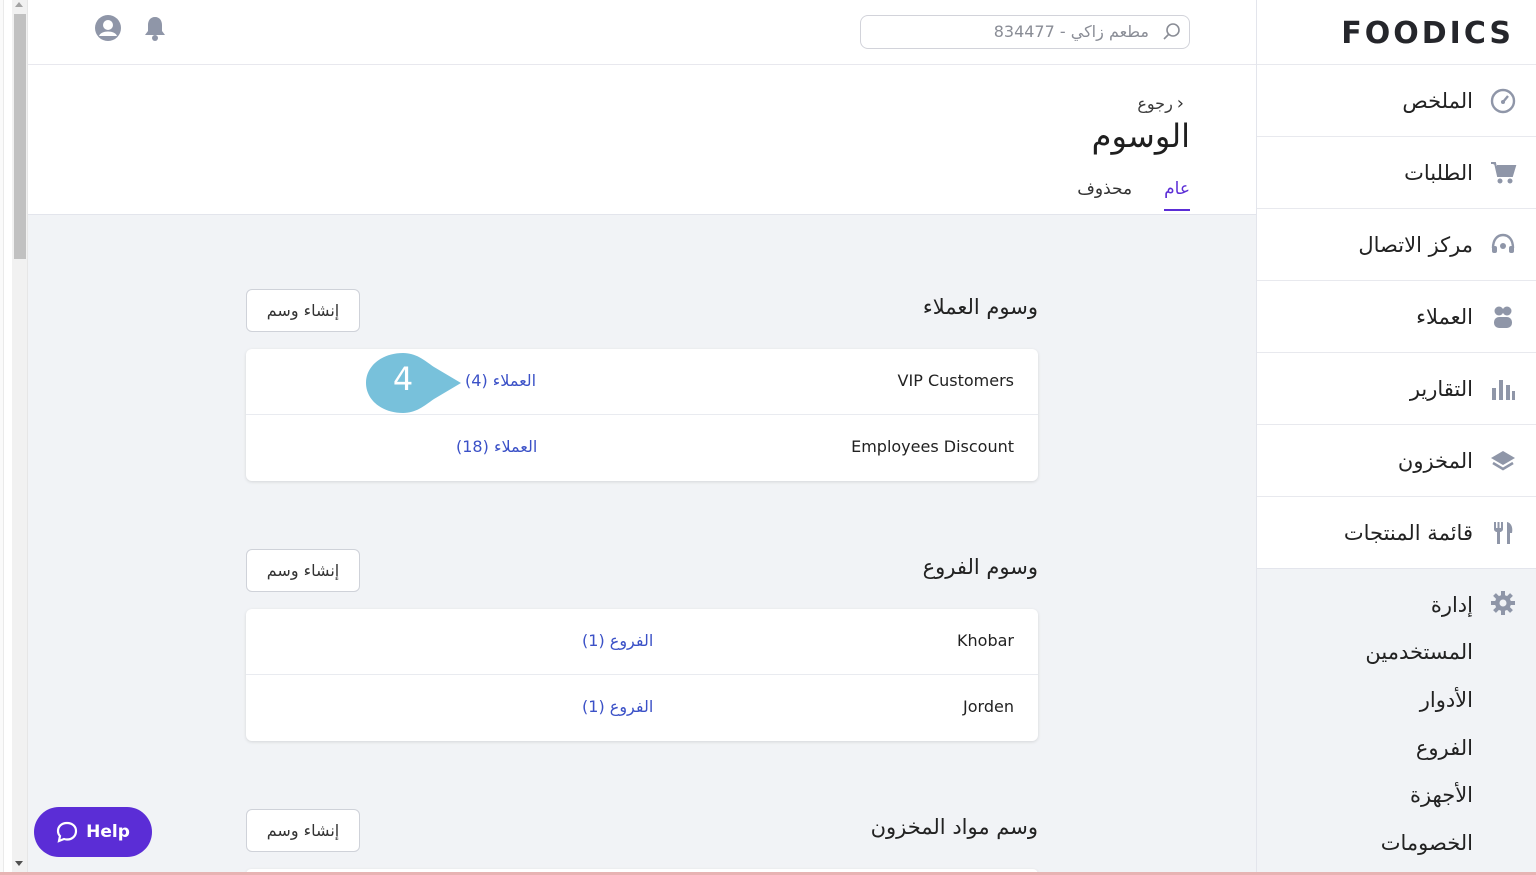  Describe the element at coordinates (1444, 316) in the screenshot. I see `sidebar-item-label: العملاء` at that location.